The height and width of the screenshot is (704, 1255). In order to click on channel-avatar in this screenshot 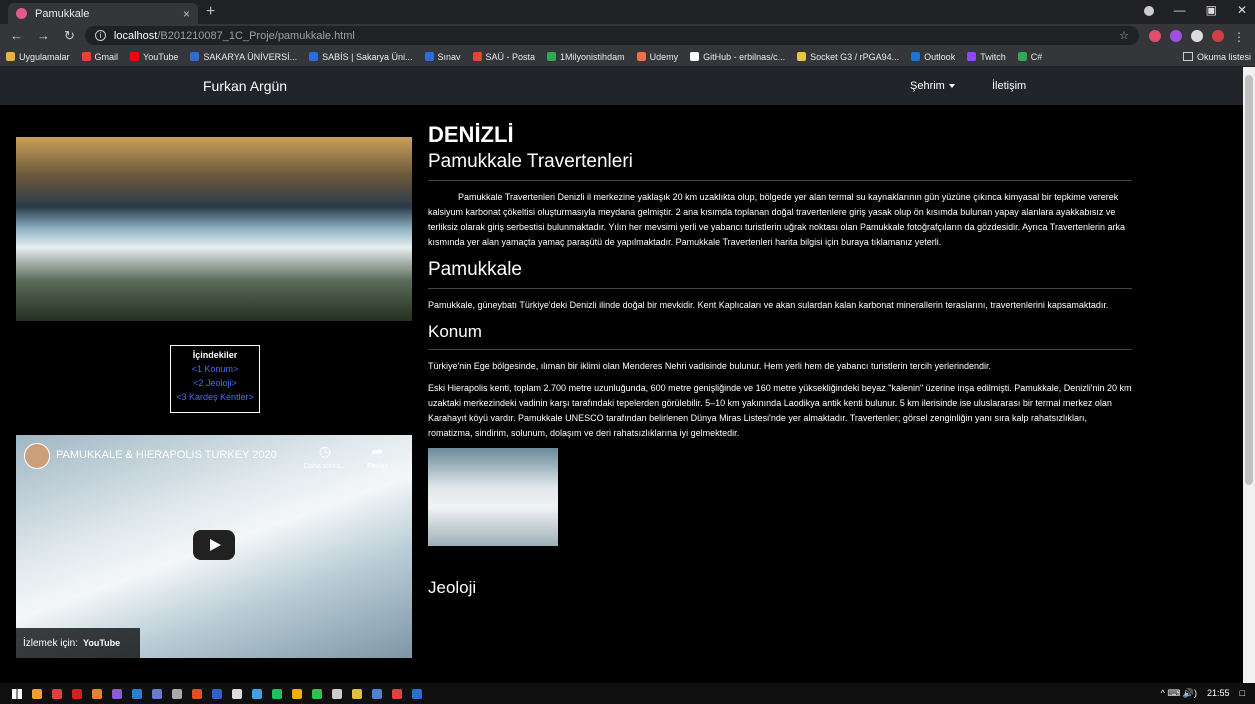, I will do `click(37, 456)`.